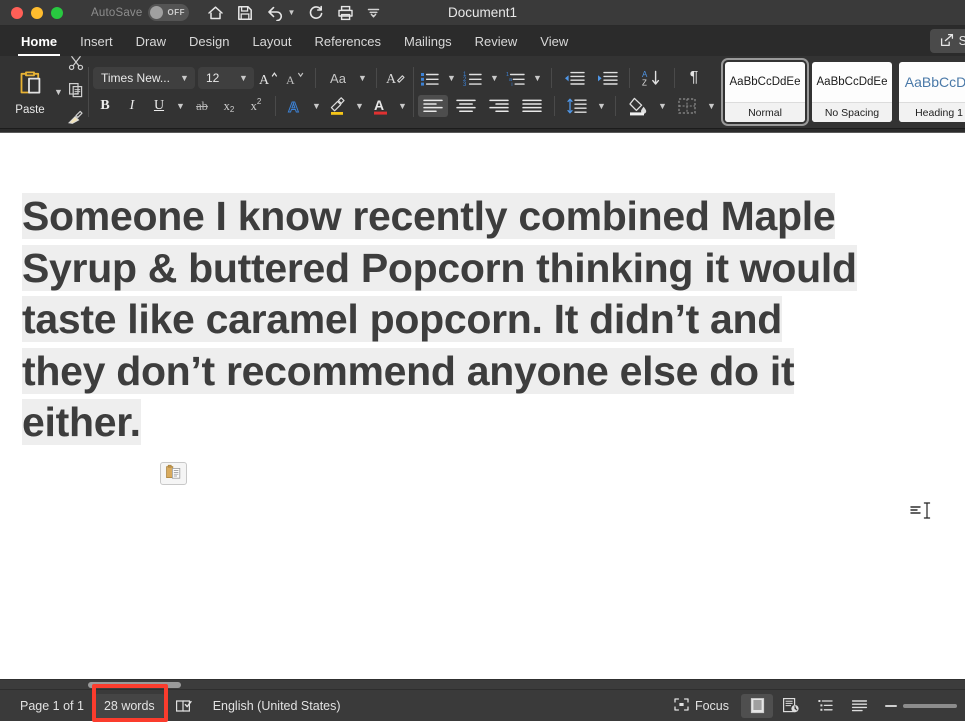 This screenshot has height=722, width=965. What do you see at coordinates (209, 41) in the screenshot?
I see `tab-design: Design` at bounding box center [209, 41].